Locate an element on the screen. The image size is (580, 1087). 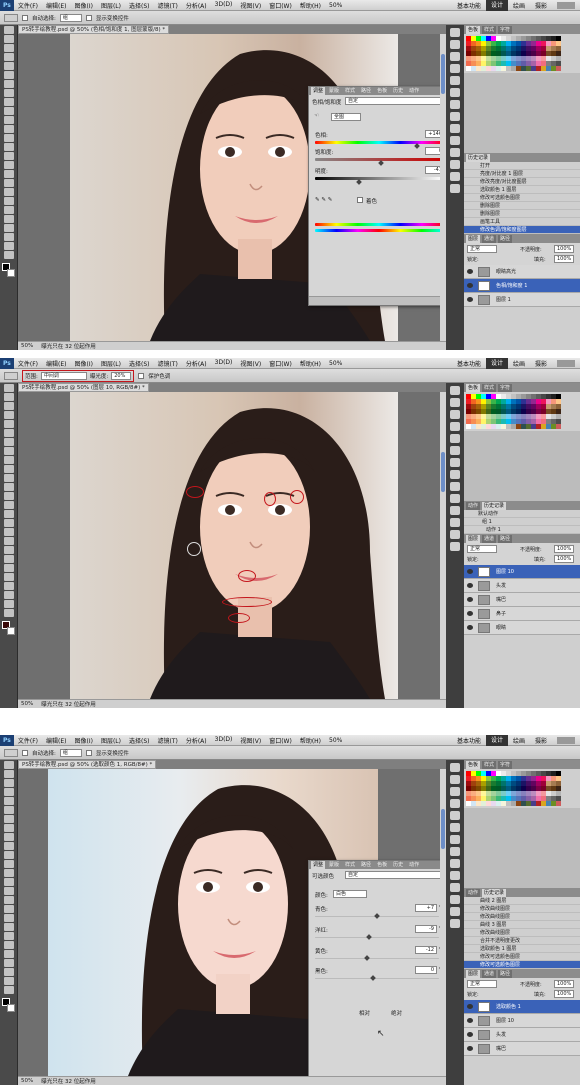
layer-row: 图层 10 is located at coordinates (522, 1021).